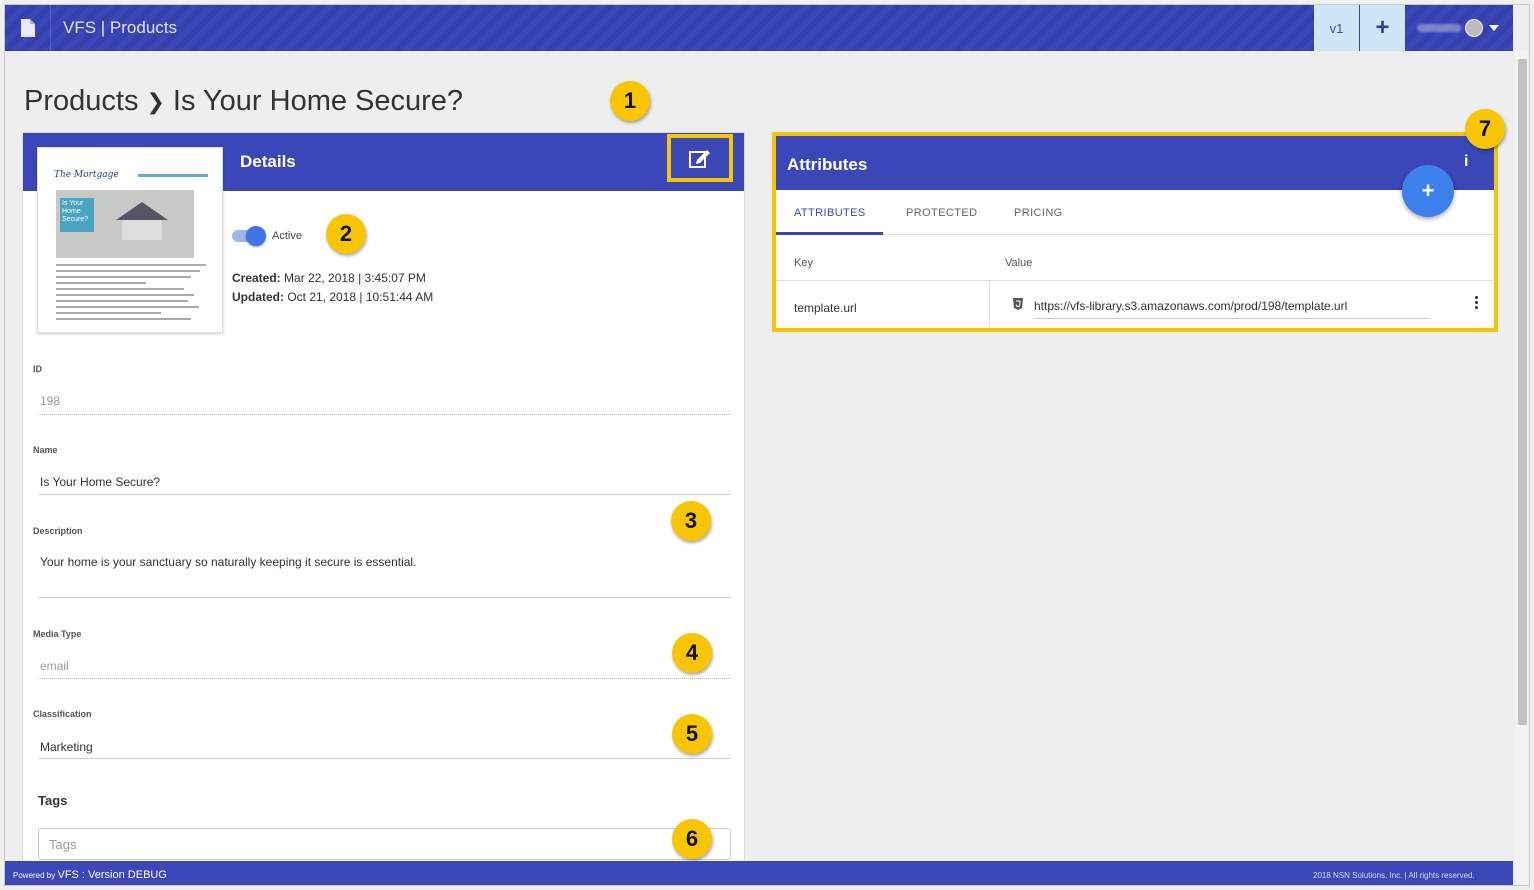 The image size is (1534, 890). I want to click on callout-marker-1: 1, so click(630, 101).